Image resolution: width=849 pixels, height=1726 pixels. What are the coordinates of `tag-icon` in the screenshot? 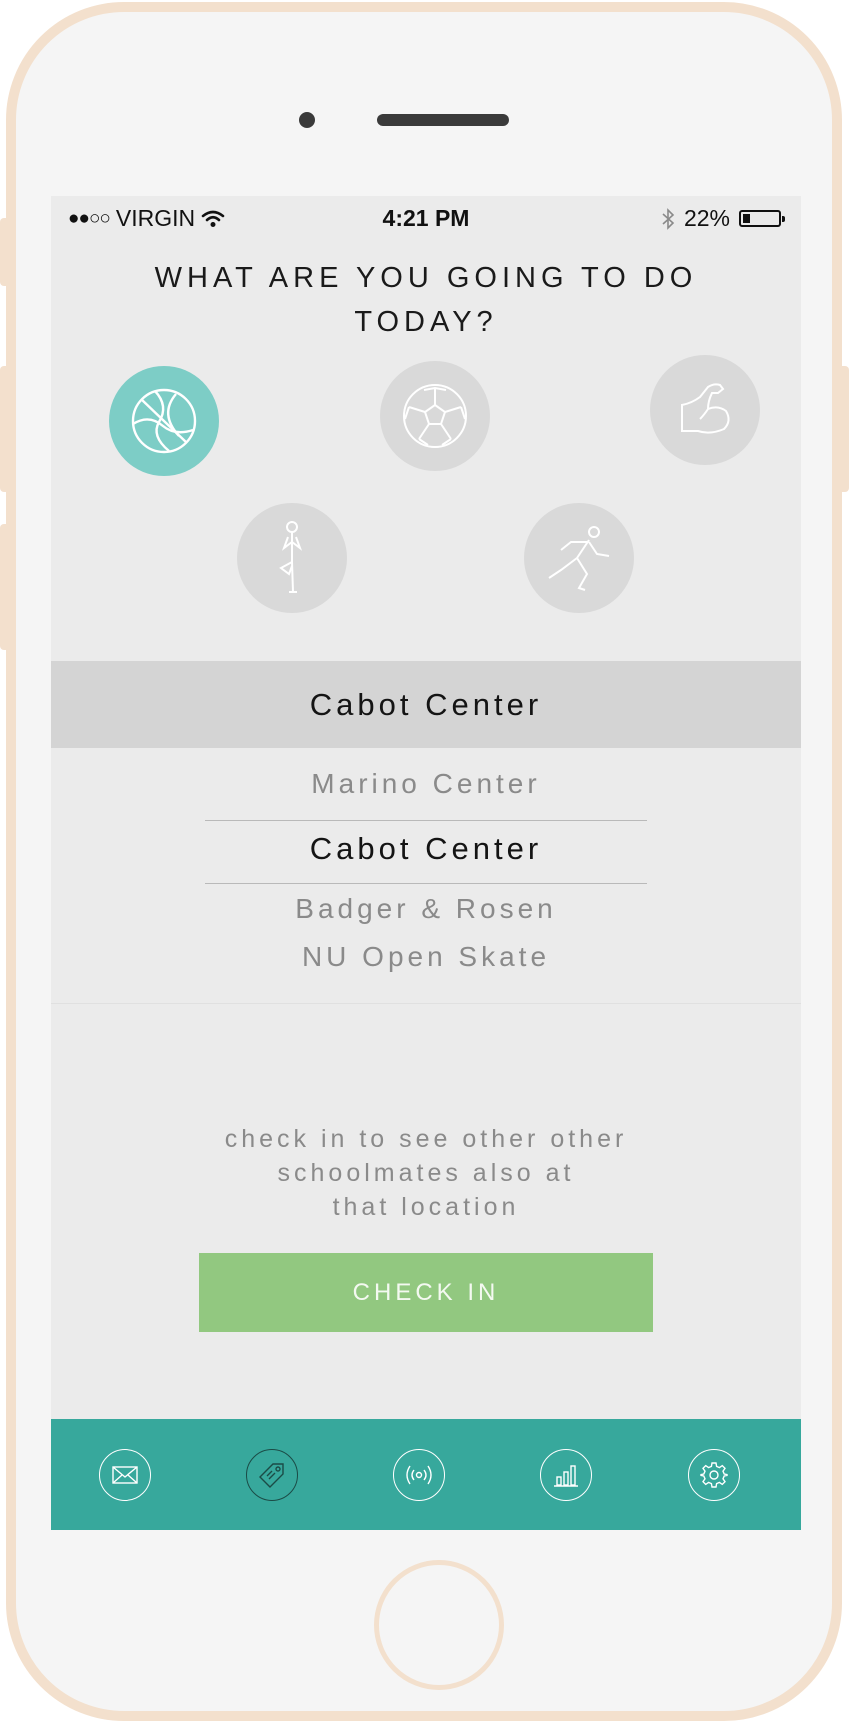 It's located at (271, 1475).